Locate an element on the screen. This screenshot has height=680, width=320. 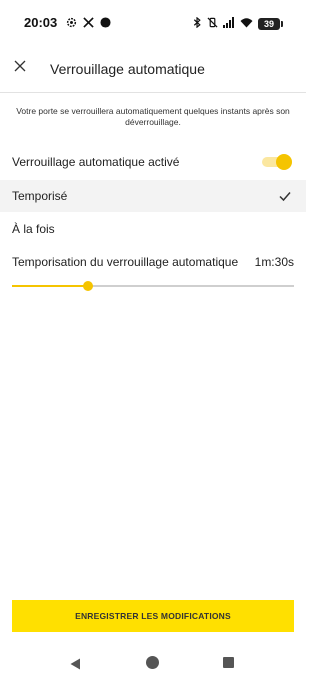
toggle-thumb is located at coordinates (284, 162).